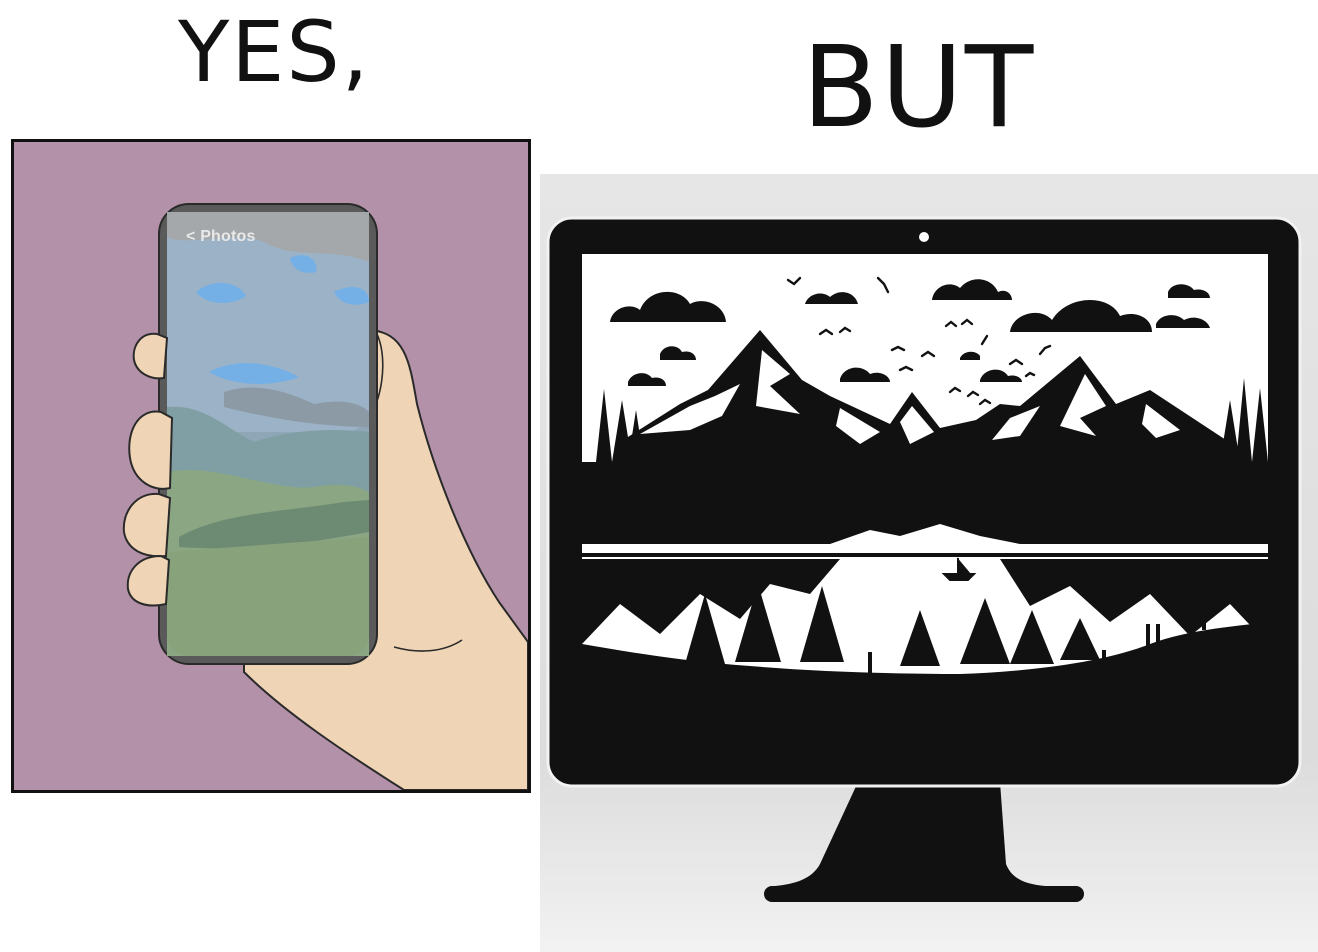 This screenshot has height=952, width=1318. What do you see at coordinates (268, 434) in the screenshot?
I see `phone` at bounding box center [268, 434].